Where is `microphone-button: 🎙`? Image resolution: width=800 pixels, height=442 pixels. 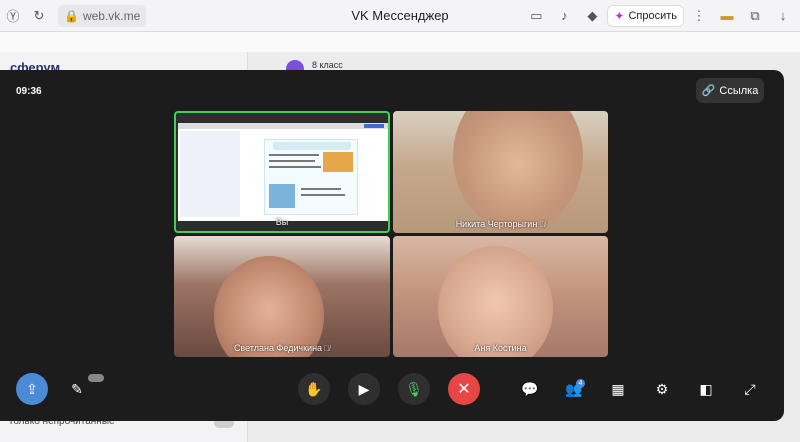
microphone-button: 🎙 is located at coordinates (414, 389).